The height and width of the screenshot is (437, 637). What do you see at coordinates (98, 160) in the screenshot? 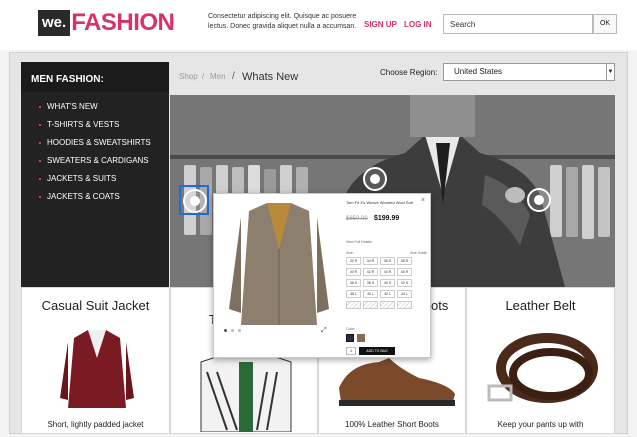
I see `sidebar-item-label: SWEATERS & CARDIGANS` at bounding box center [98, 160].